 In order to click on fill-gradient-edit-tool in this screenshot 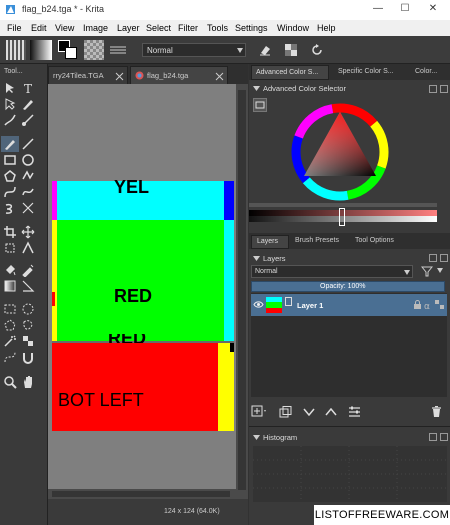, I will do `click(28, 120)`.